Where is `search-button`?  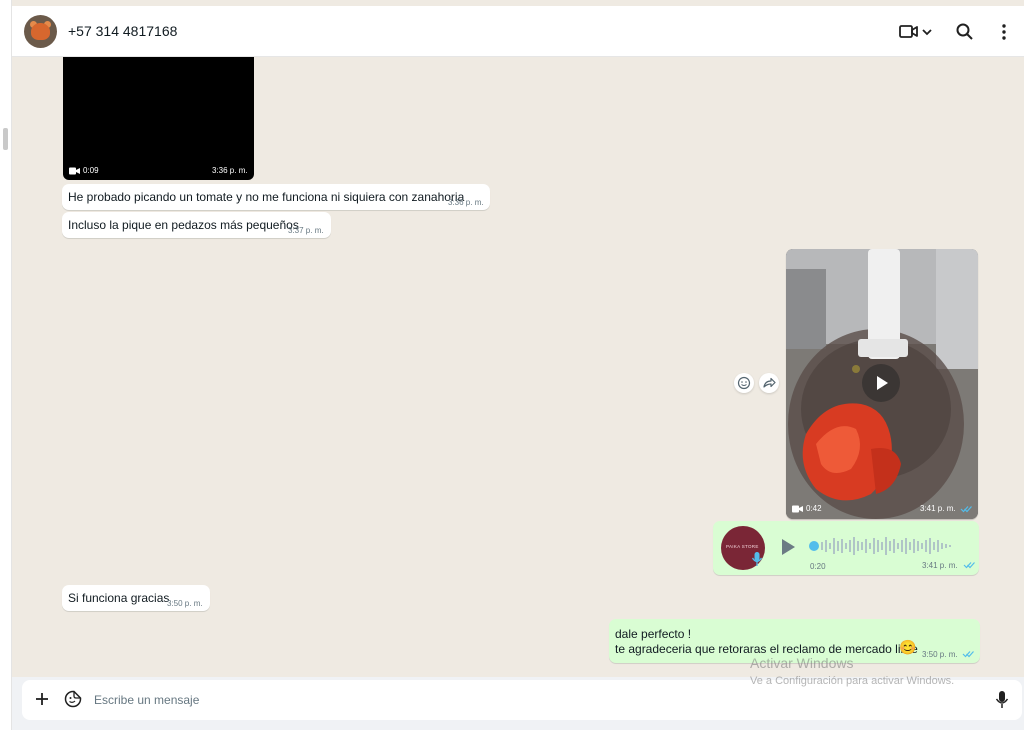 search-button is located at coordinates (965, 32).